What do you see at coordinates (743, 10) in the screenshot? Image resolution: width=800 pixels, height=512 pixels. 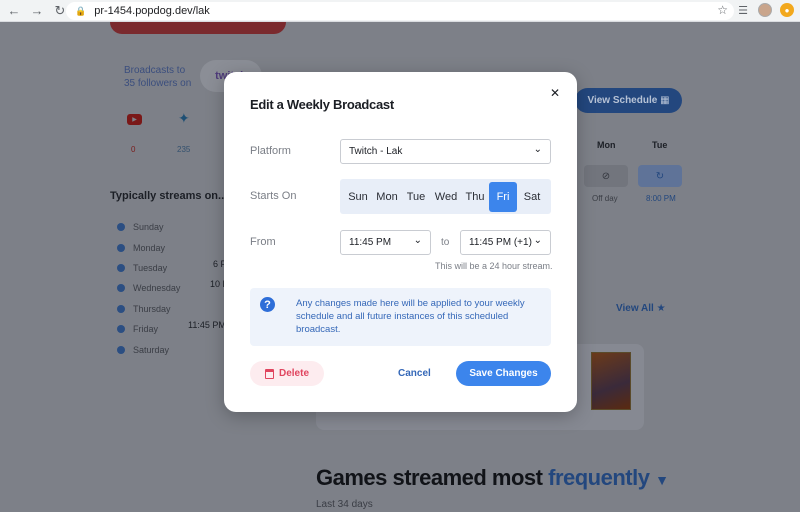 I see `media-queue-icon: ☰` at bounding box center [743, 10].